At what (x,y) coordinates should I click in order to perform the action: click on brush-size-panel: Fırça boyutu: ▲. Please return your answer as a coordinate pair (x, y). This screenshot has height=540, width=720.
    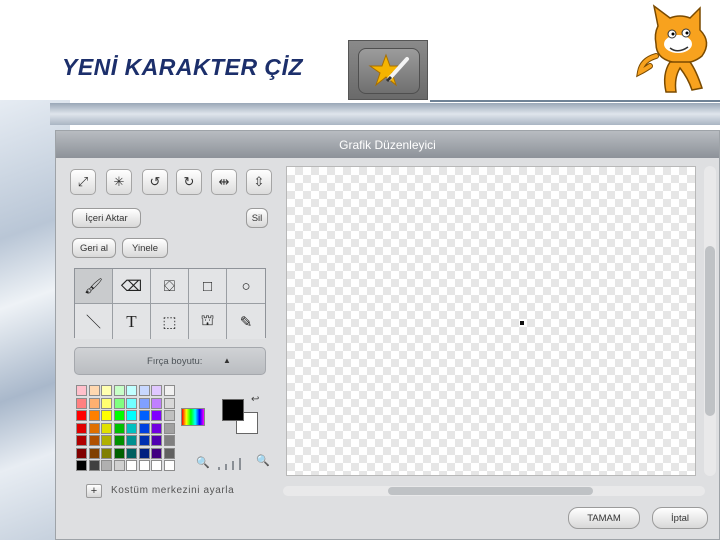
    Looking at the image, I should click on (170, 361).